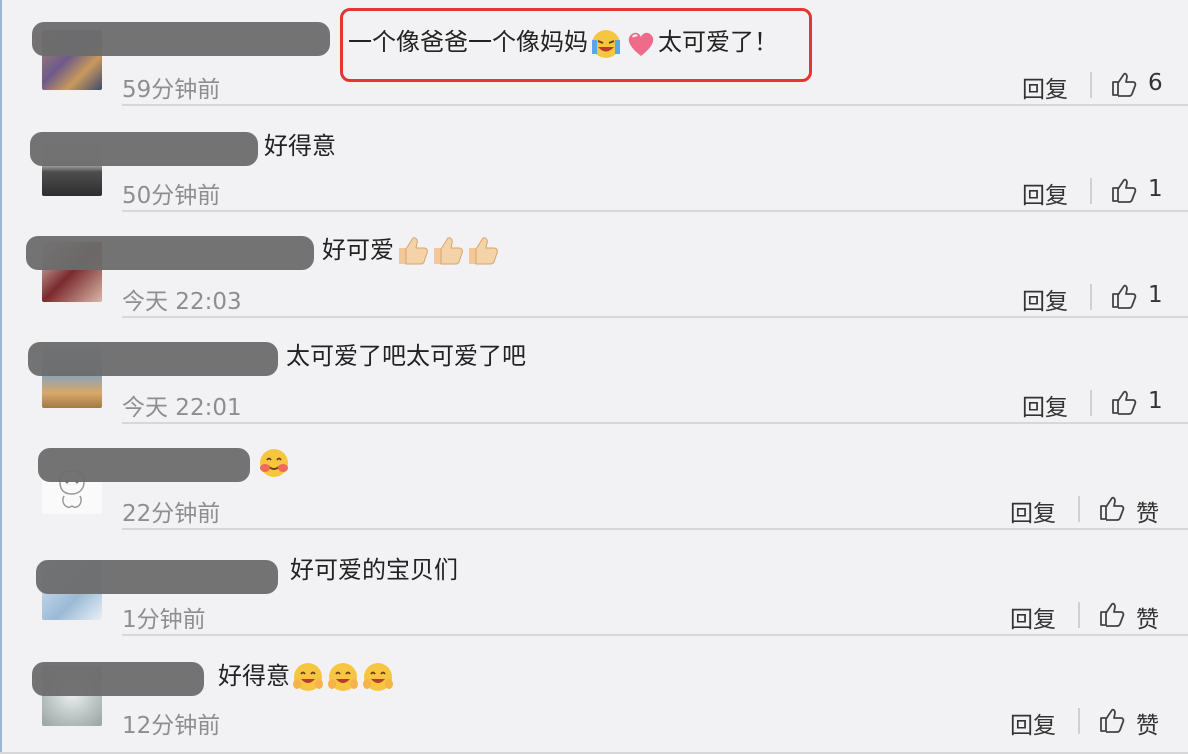 This screenshot has width=1188, height=754. Describe the element at coordinates (594, 689) in the screenshot. I see `comment-item: 好得意 12分钟前 回复 赞` at that location.